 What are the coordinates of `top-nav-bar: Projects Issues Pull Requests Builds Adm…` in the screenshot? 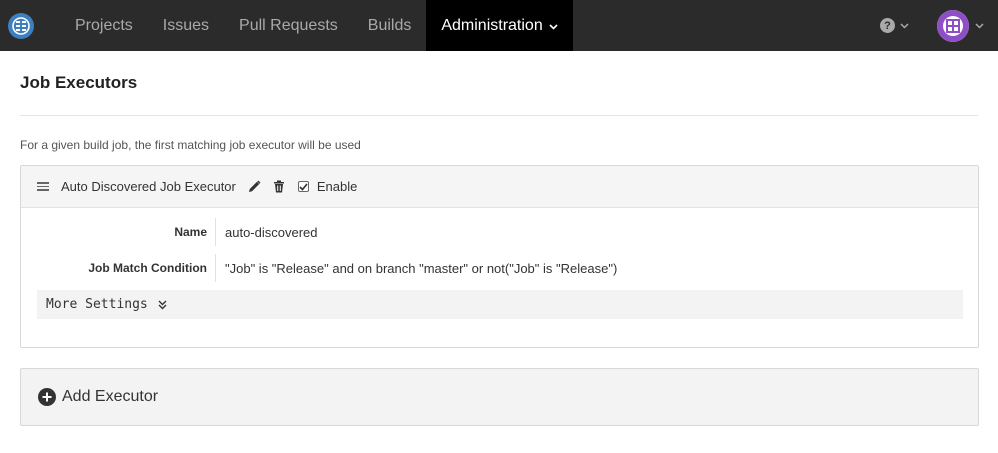 It's located at (499, 25).